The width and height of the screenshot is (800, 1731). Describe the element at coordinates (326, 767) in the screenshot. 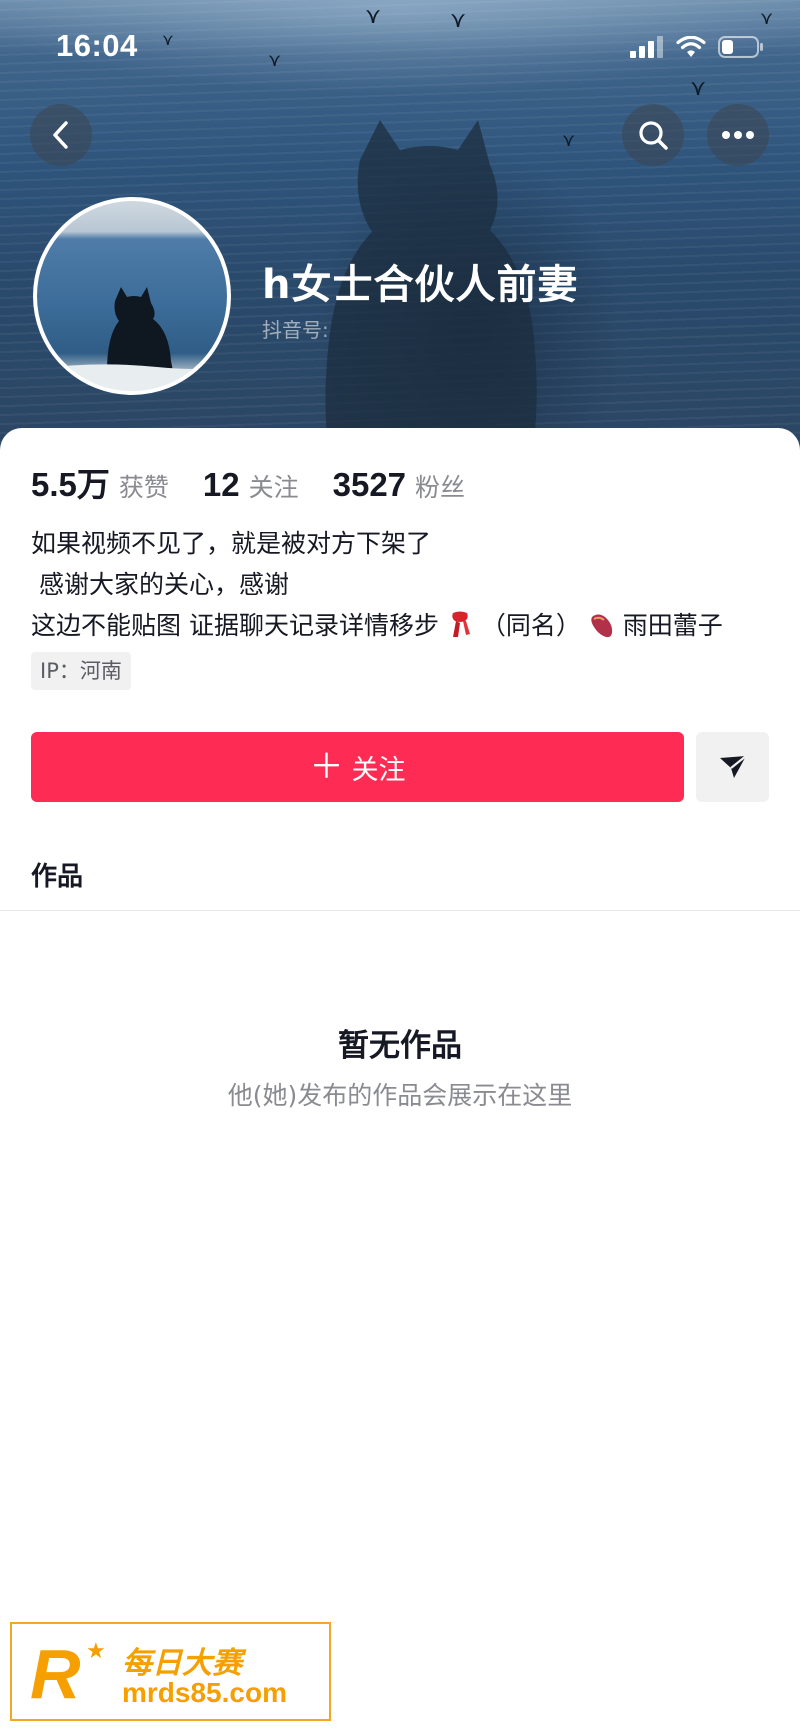

I see `plus-icon: ＋` at that location.